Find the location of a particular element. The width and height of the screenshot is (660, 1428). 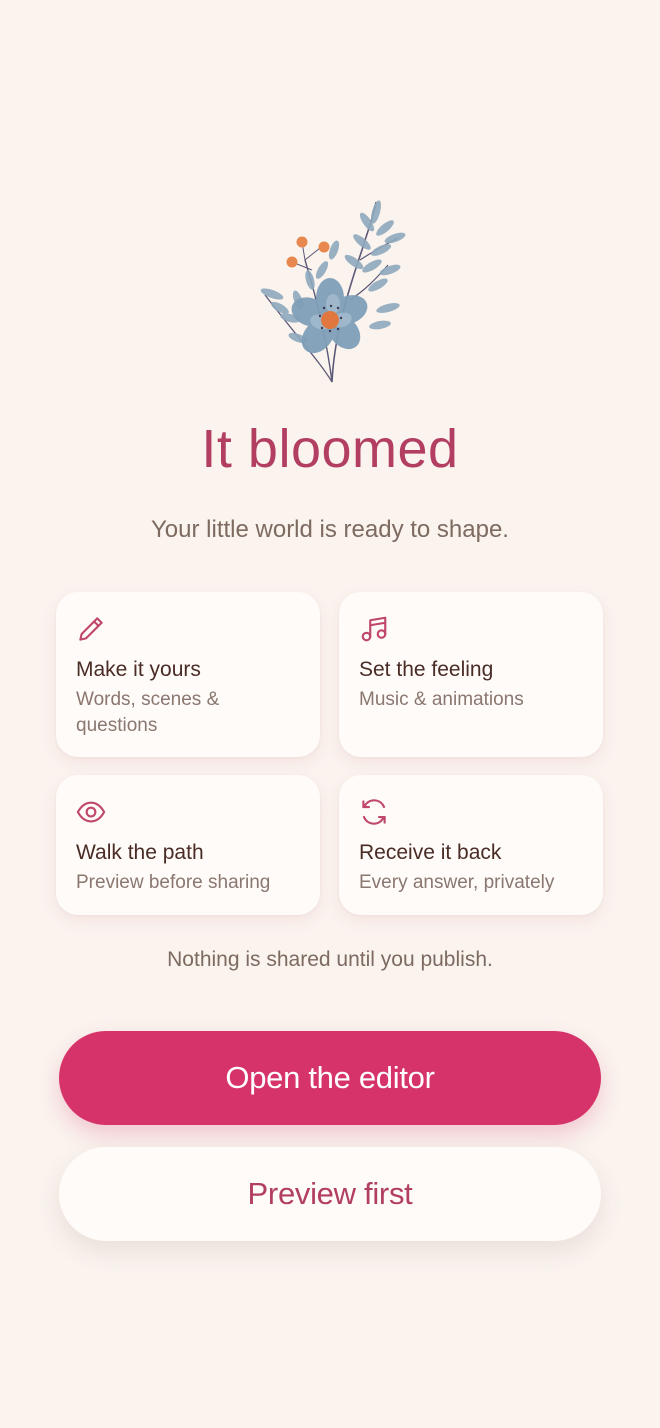

pencil-icon is located at coordinates (91, 629).